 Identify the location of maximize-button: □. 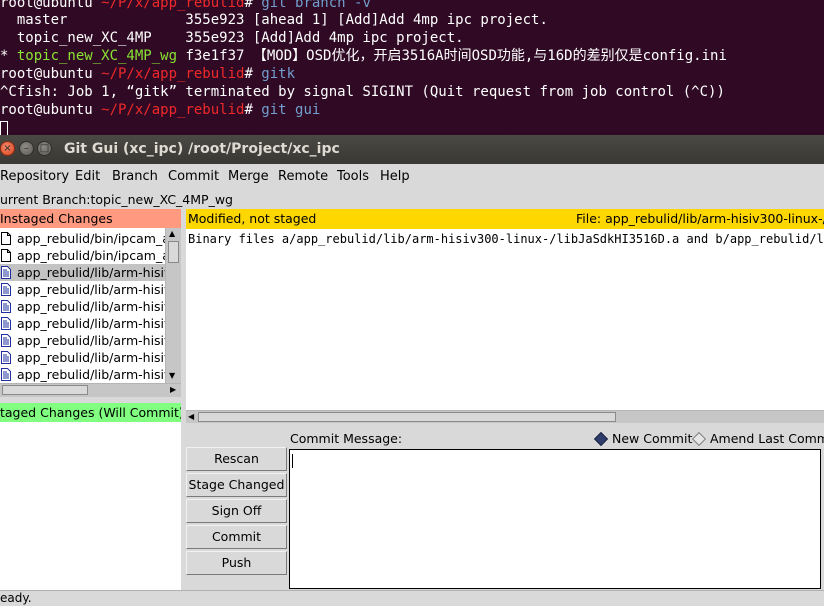
(44, 148).